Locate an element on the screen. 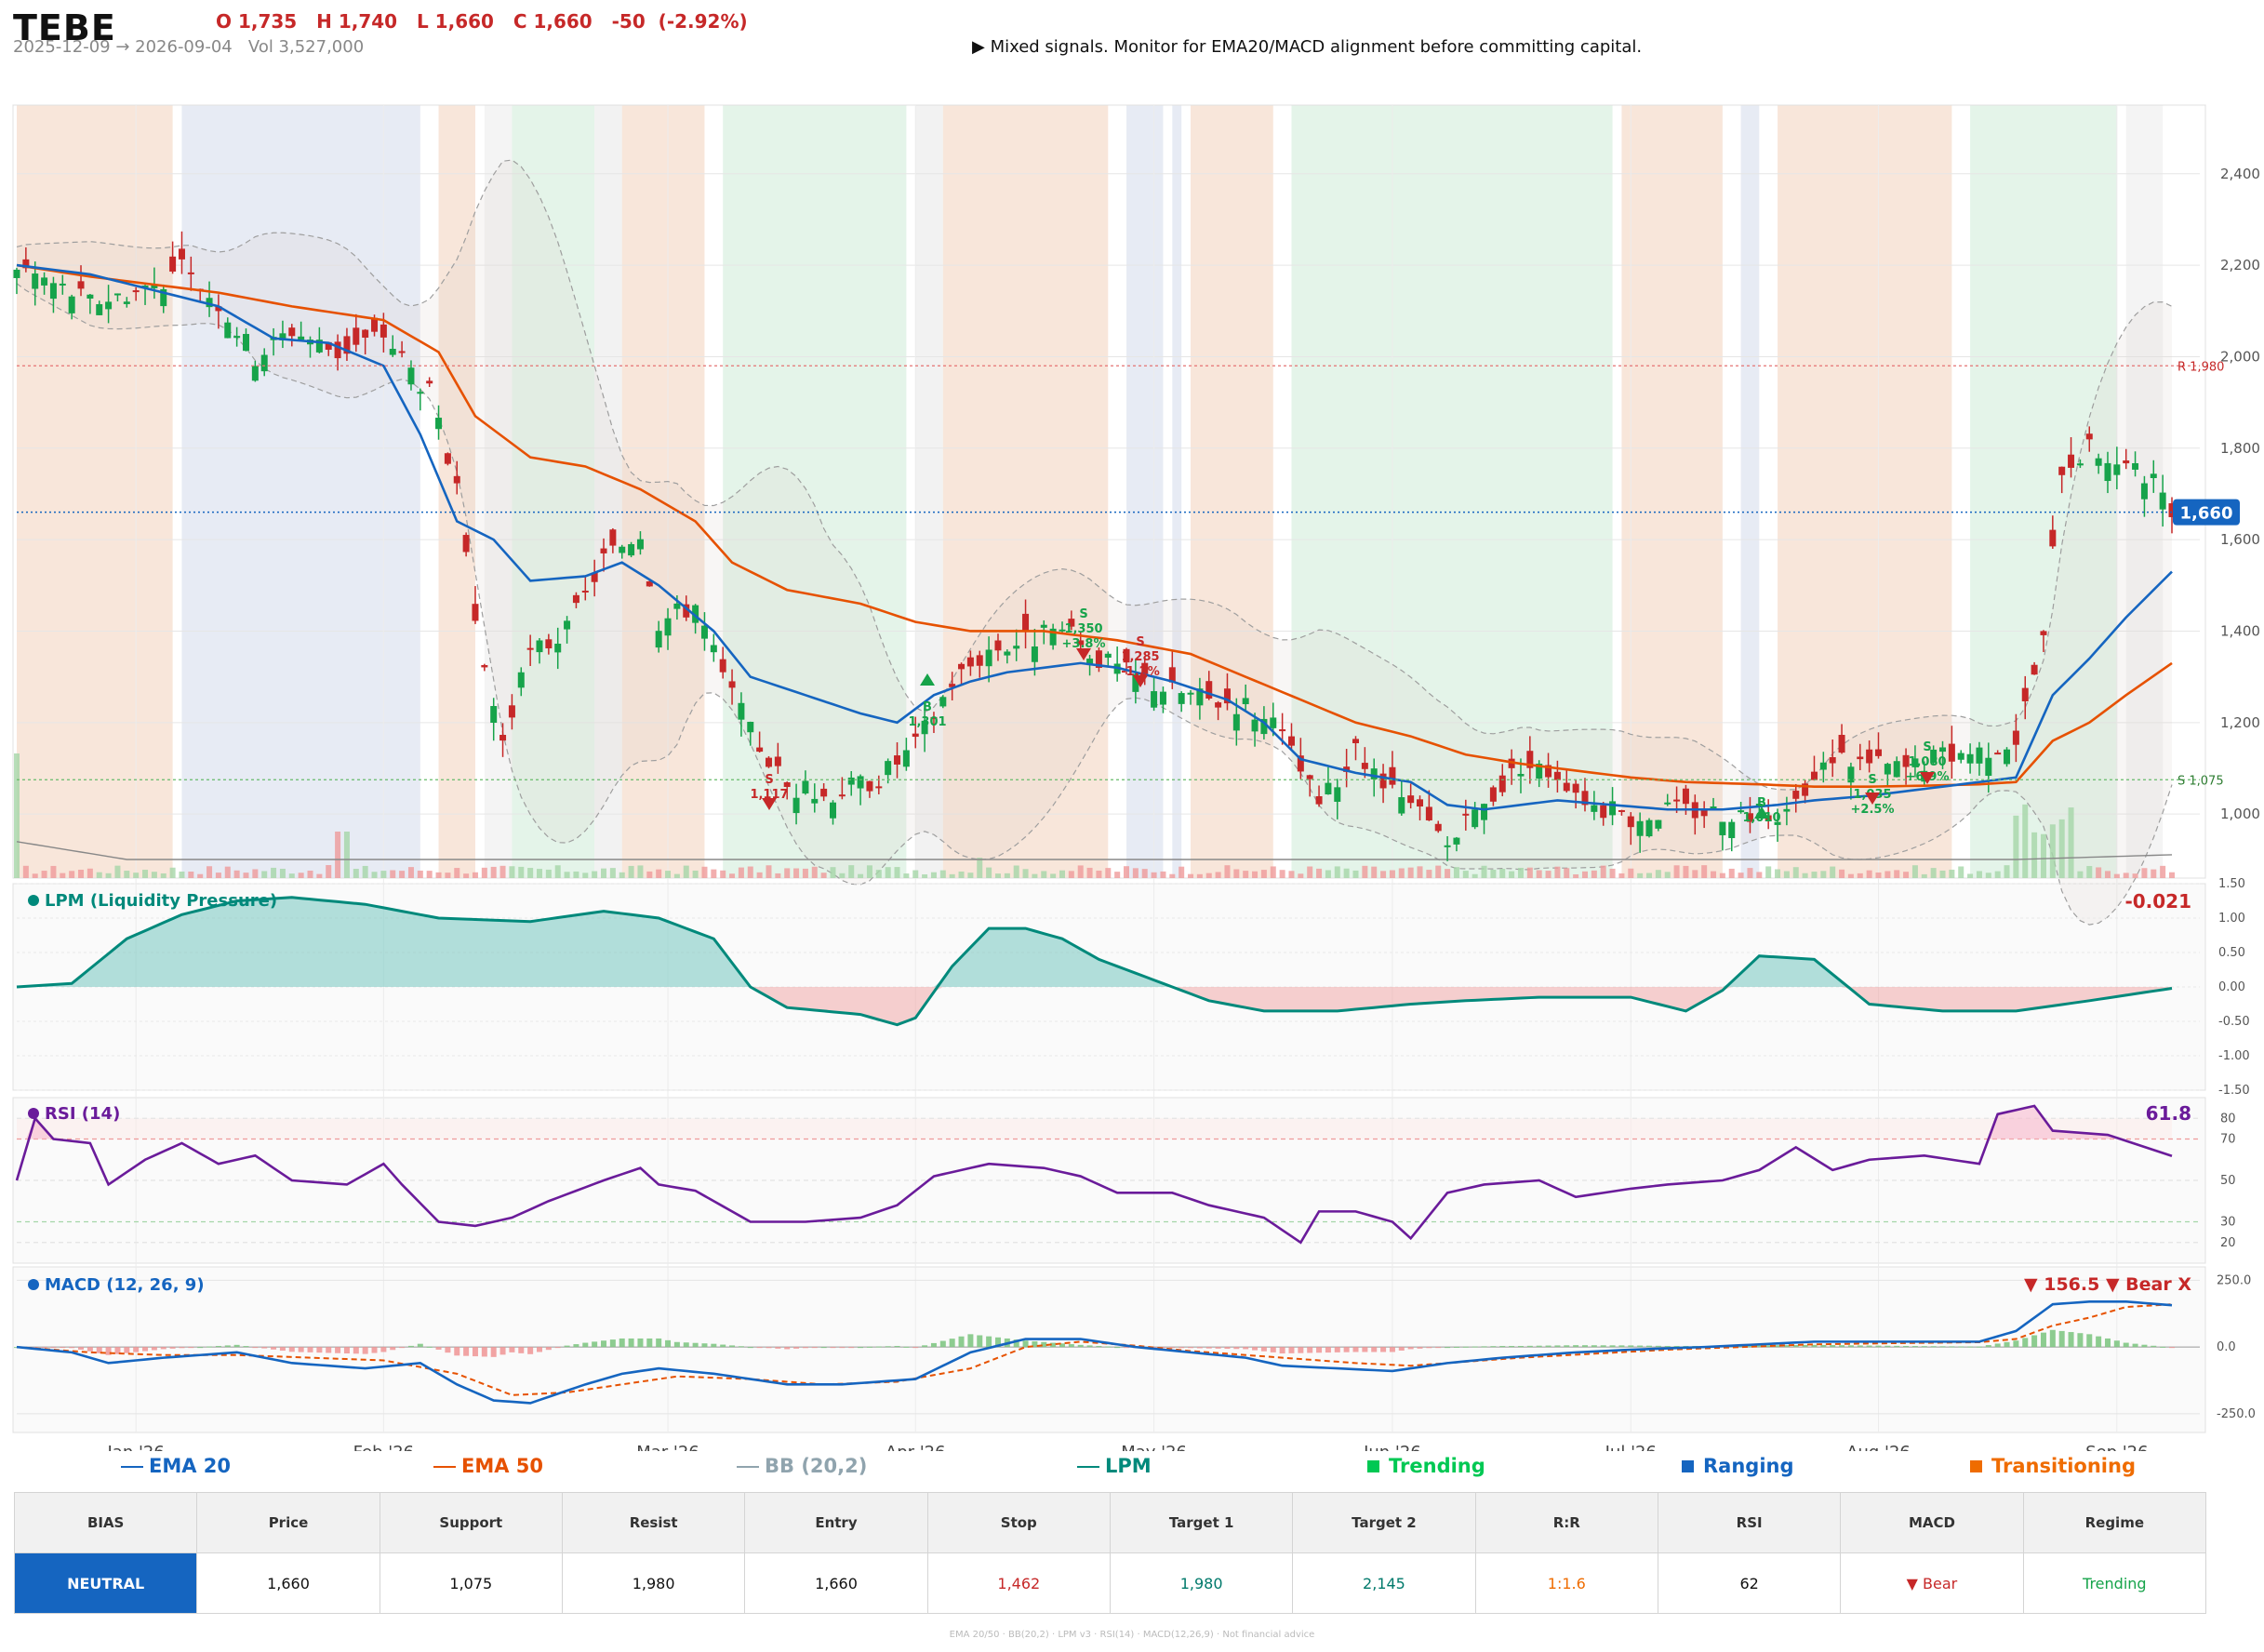  price-tick-label: 1,800 is located at coordinates (2240, 448).